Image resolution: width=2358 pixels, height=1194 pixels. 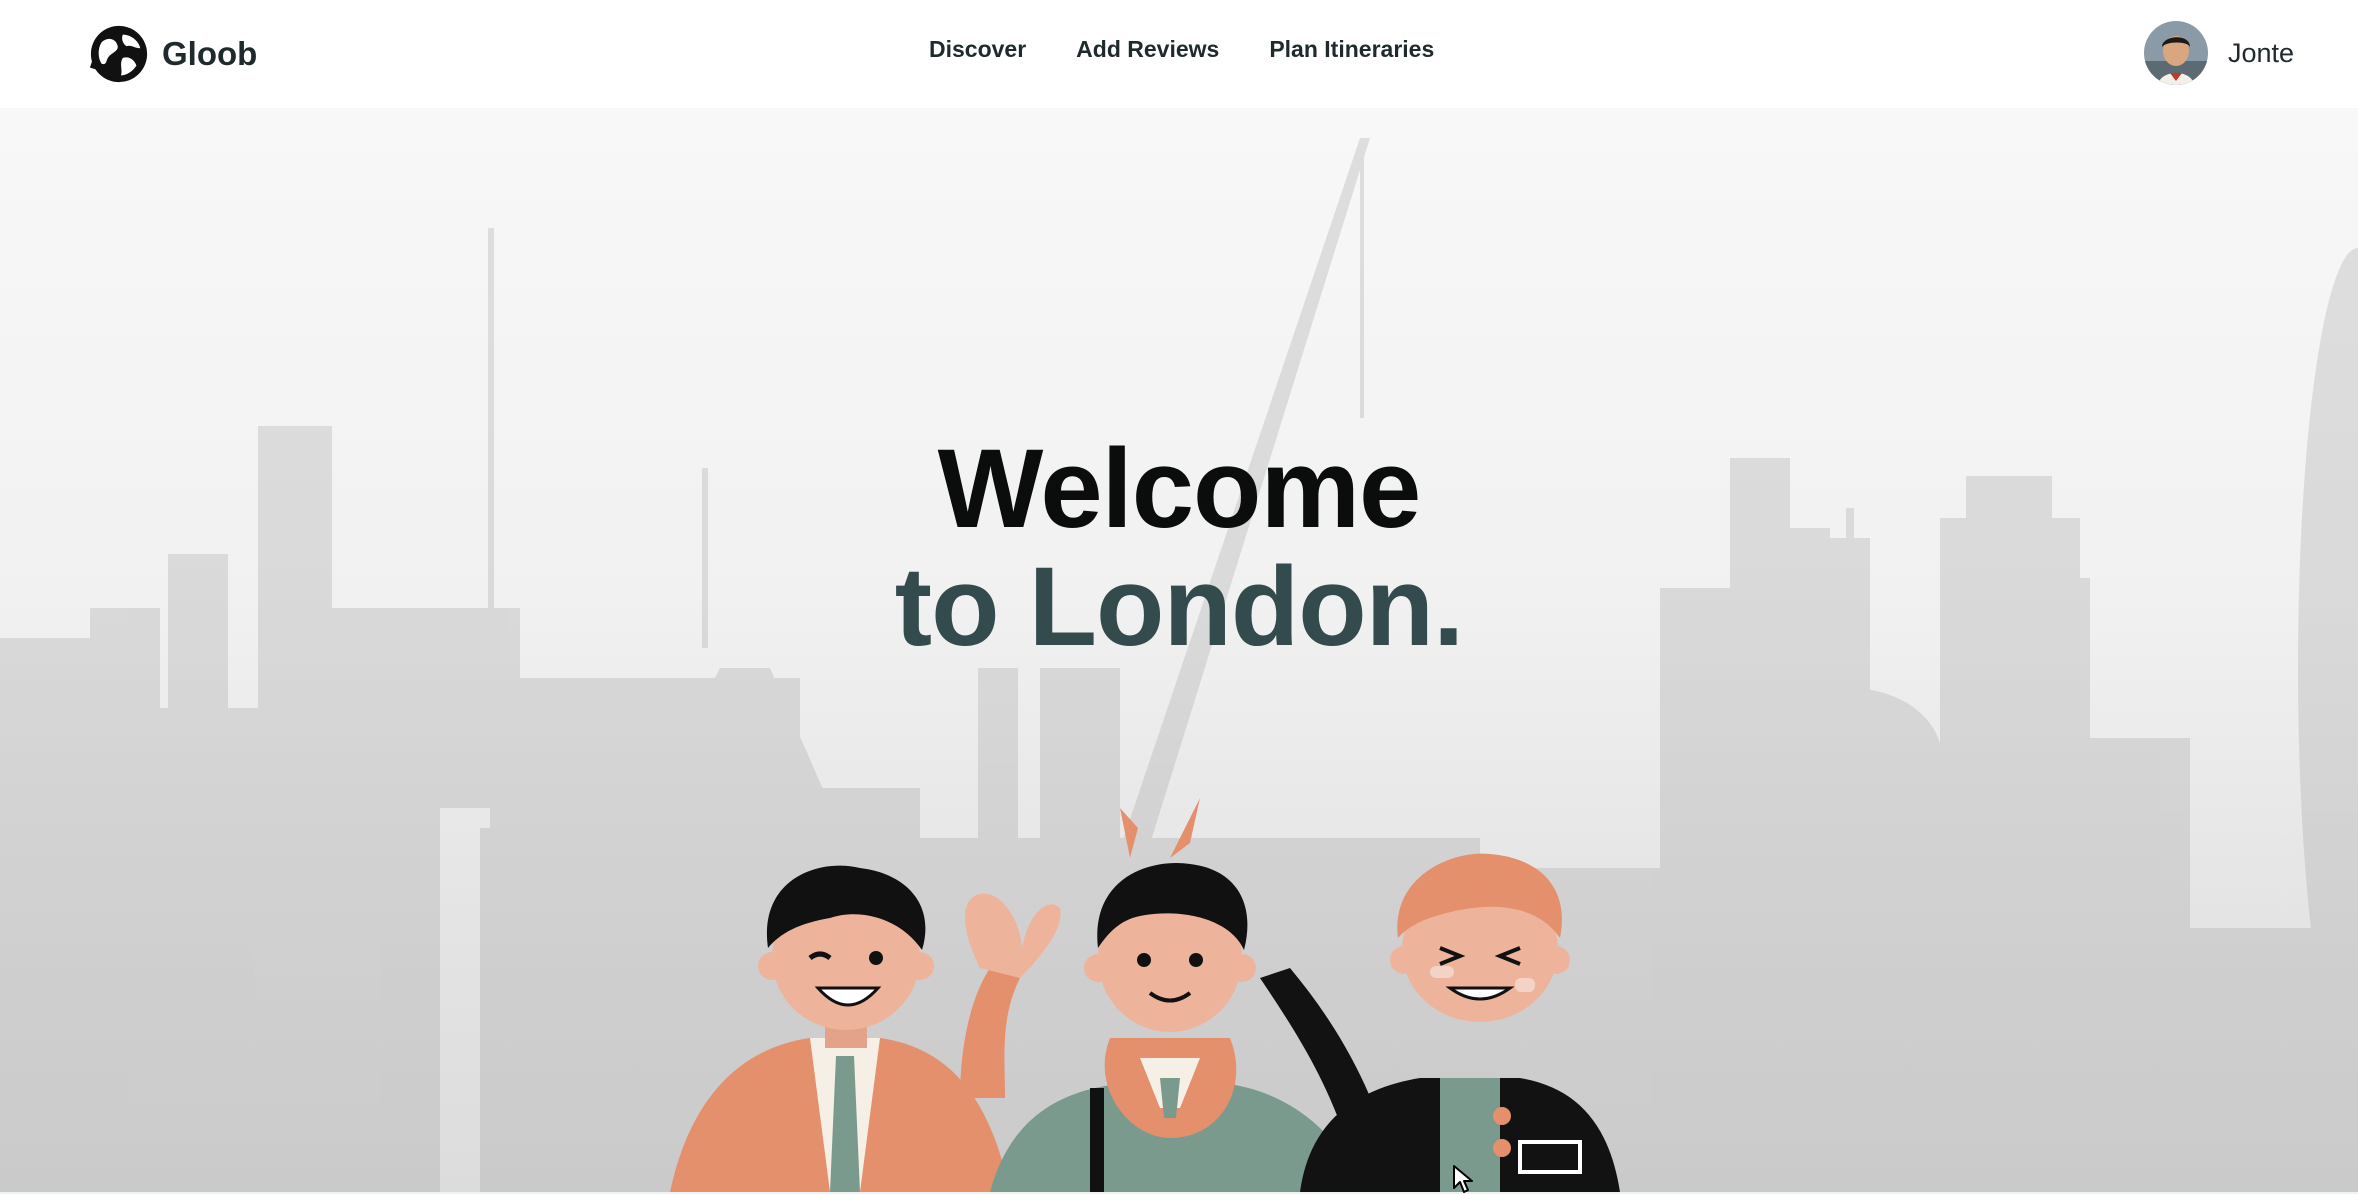 What do you see at coordinates (1179, 606) in the screenshot?
I see `hero-heading-line2: to London.` at bounding box center [1179, 606].